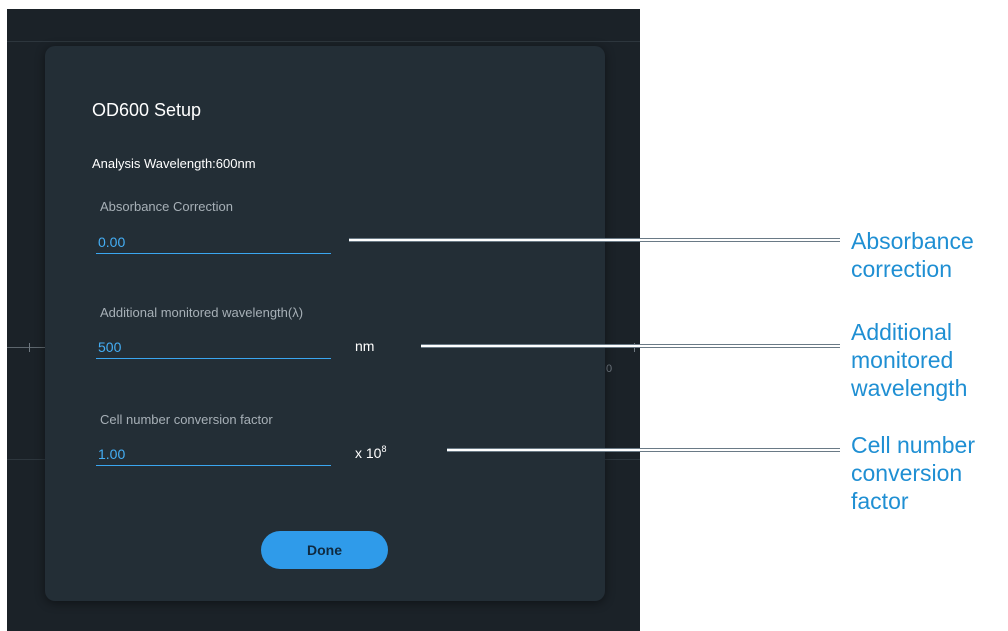  What do you see at coordinates (365, 346) in the screenshot?
I see `wavelength-unit-label: nm` at bounding box center [365, 346].